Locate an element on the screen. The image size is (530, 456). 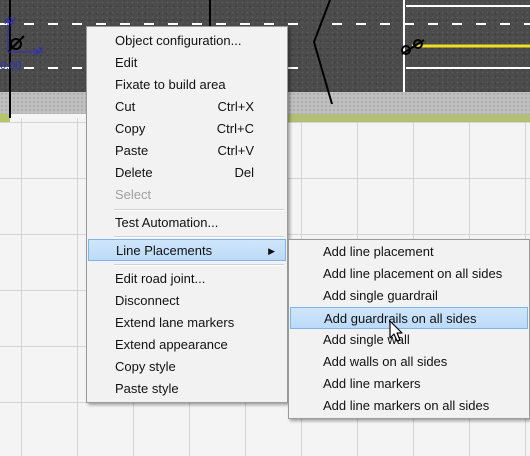
menu-item-extend-lane-markers: Extend lane markers is located at coordinates (187, 323).